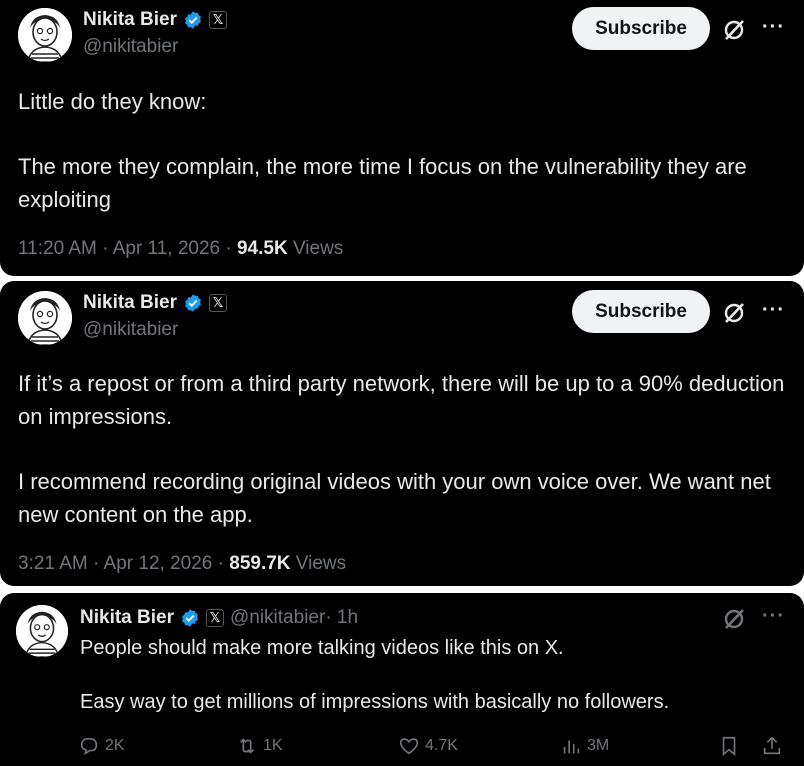 Image resolution: width=804 pixels, height=766 pixels. Describe the element at coordinates (571, 747) in the screenshot. I see `views-icon` at that location.